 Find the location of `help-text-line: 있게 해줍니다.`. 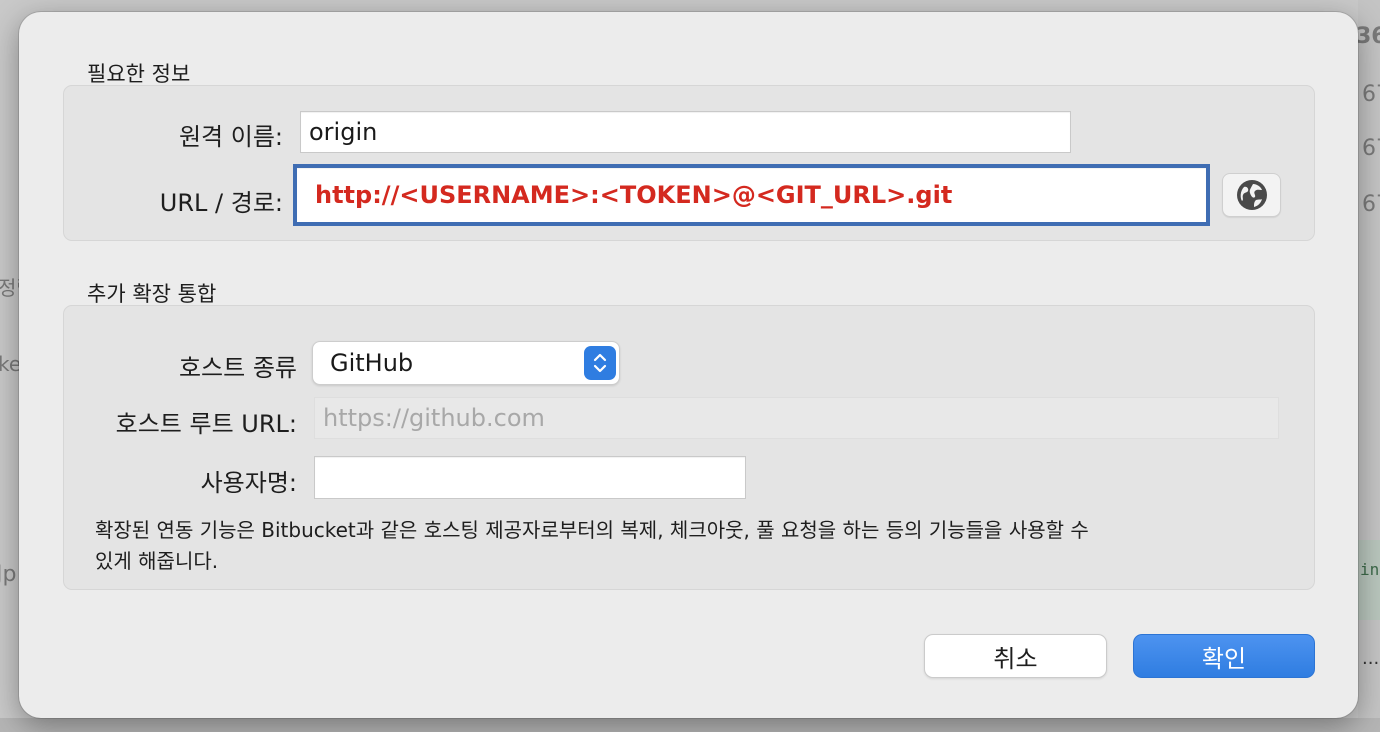

help-text-line: 있게 해줍니다. is located at coordinates (157, 561).